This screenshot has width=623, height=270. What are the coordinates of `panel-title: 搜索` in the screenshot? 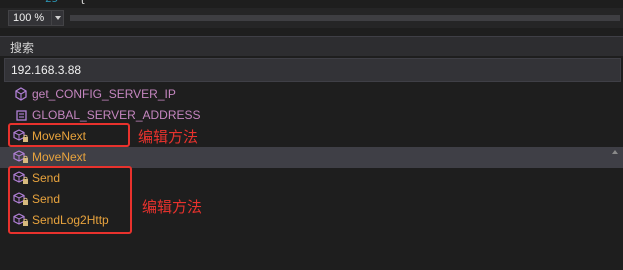 It's located at (22, 48).